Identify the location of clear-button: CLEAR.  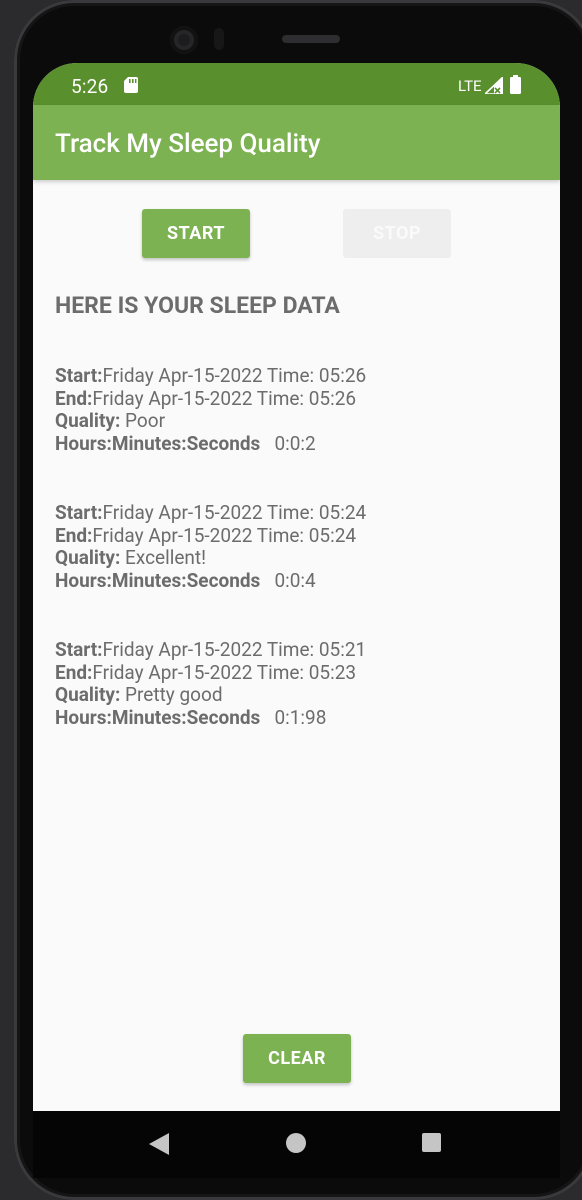
(297, 1058).